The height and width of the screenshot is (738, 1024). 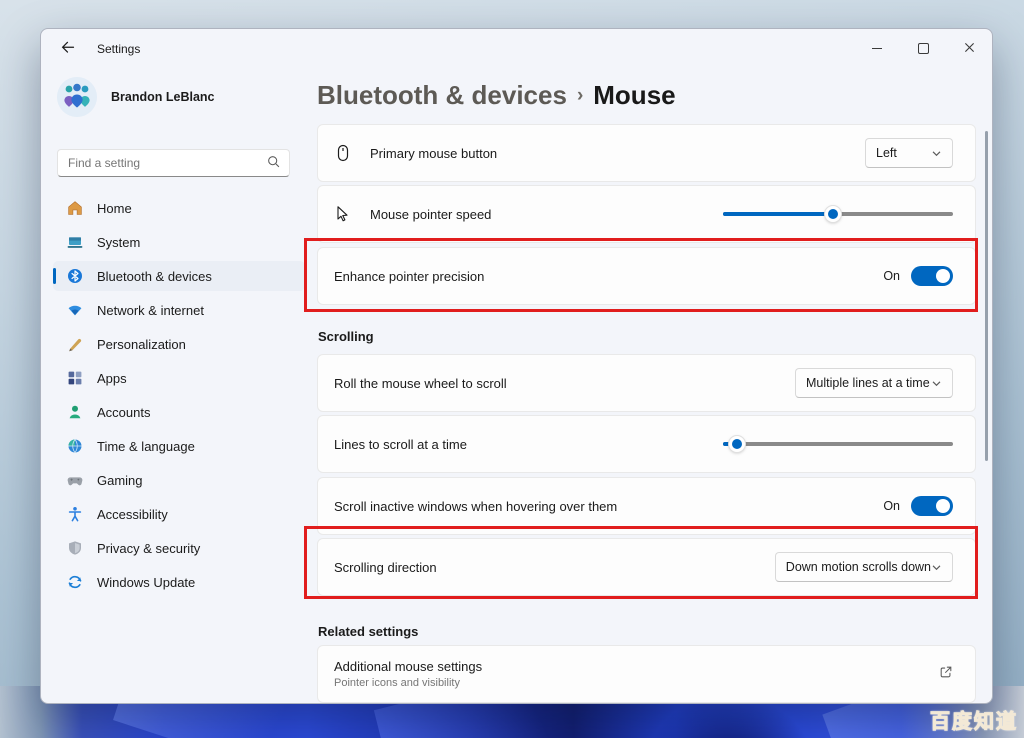 I want to click on personalization-icon, so click(x=75, y=344).